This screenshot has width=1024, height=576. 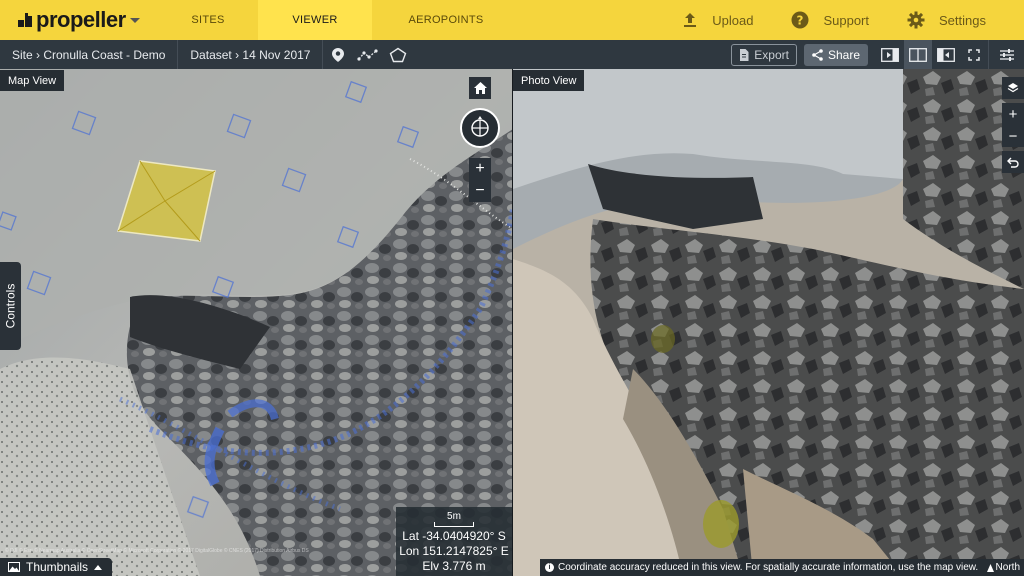 I want to click on zoom-out-icon: −, so click(x=480, y=191).